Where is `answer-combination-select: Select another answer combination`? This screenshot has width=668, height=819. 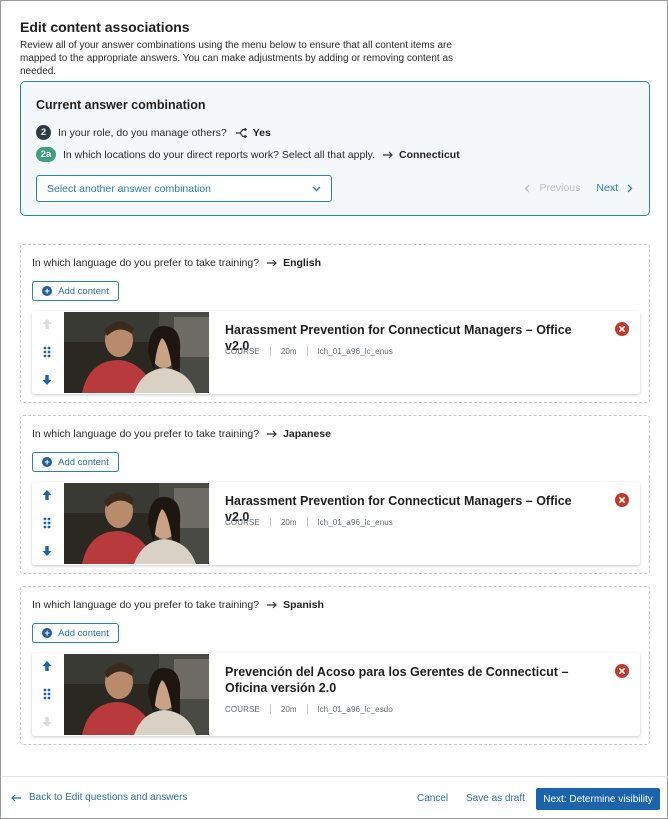
answer-combination-select: Select another answer combination is located at coordinates (184, 188).